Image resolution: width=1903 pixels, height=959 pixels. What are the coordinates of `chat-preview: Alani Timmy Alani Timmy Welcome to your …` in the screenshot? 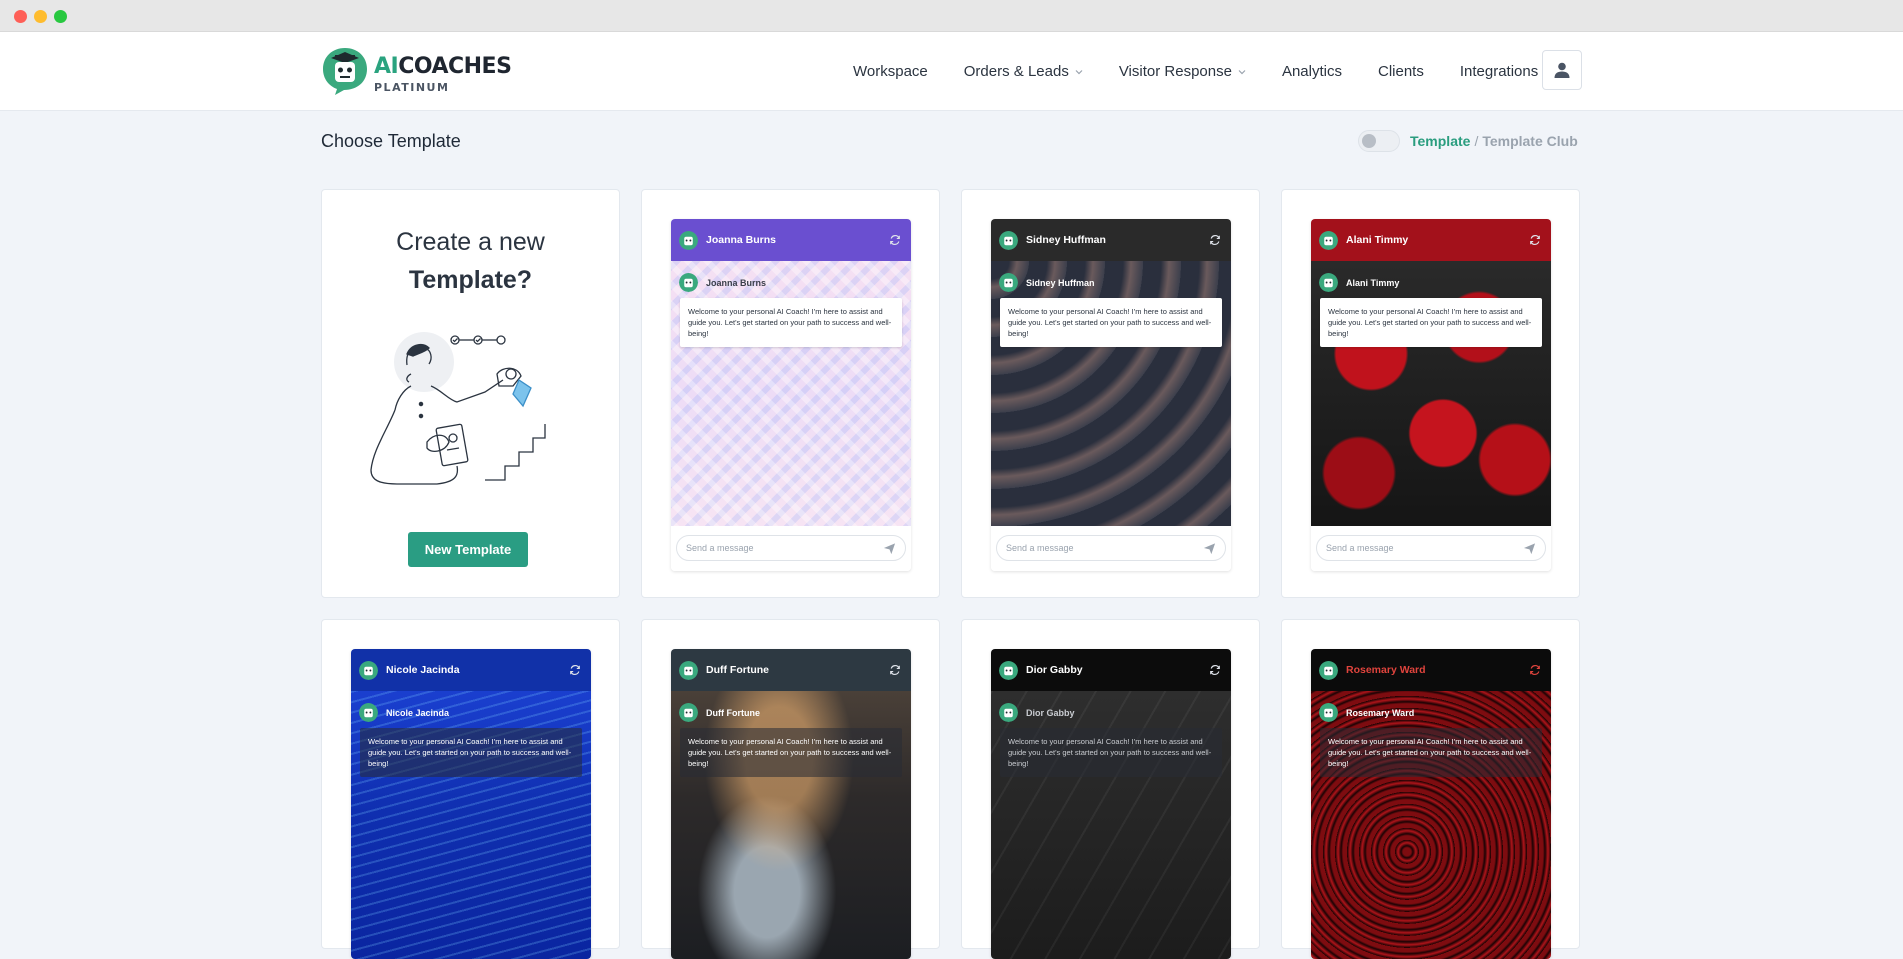 It's located at (1431, 395).